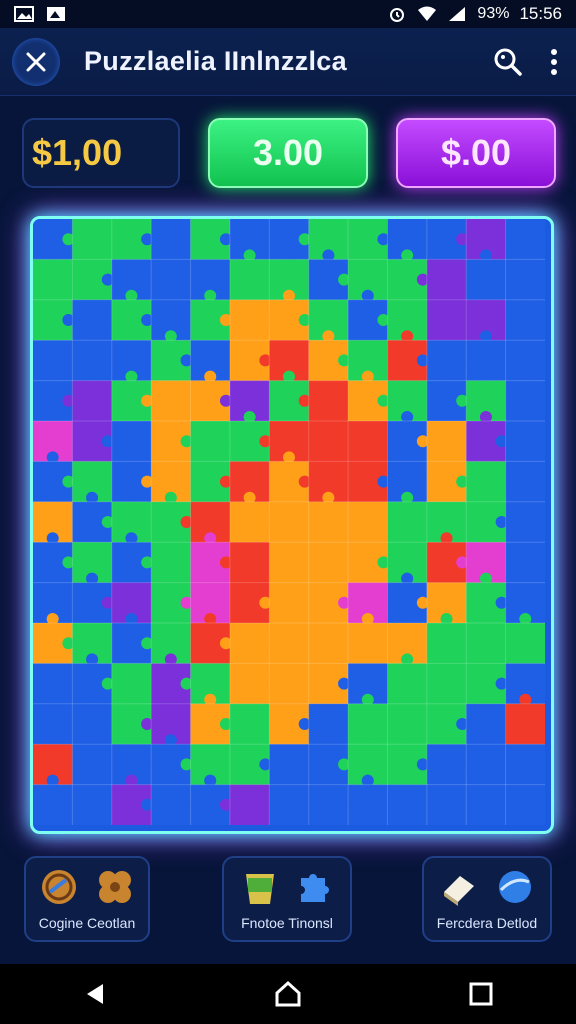 The height and width of the screenshot is (1024, 576). I want to click on signal-icon, so click(457, 14).